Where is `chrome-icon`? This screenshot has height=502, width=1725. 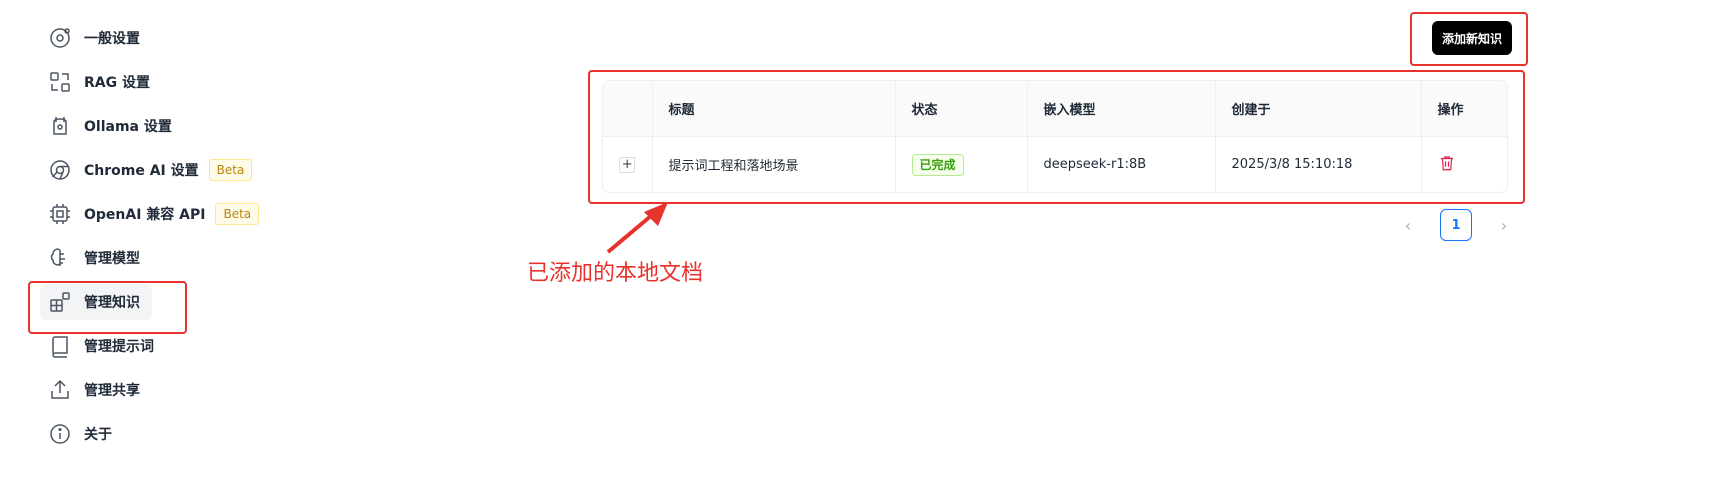 chrome-icon is located at coordinates (60, 170).